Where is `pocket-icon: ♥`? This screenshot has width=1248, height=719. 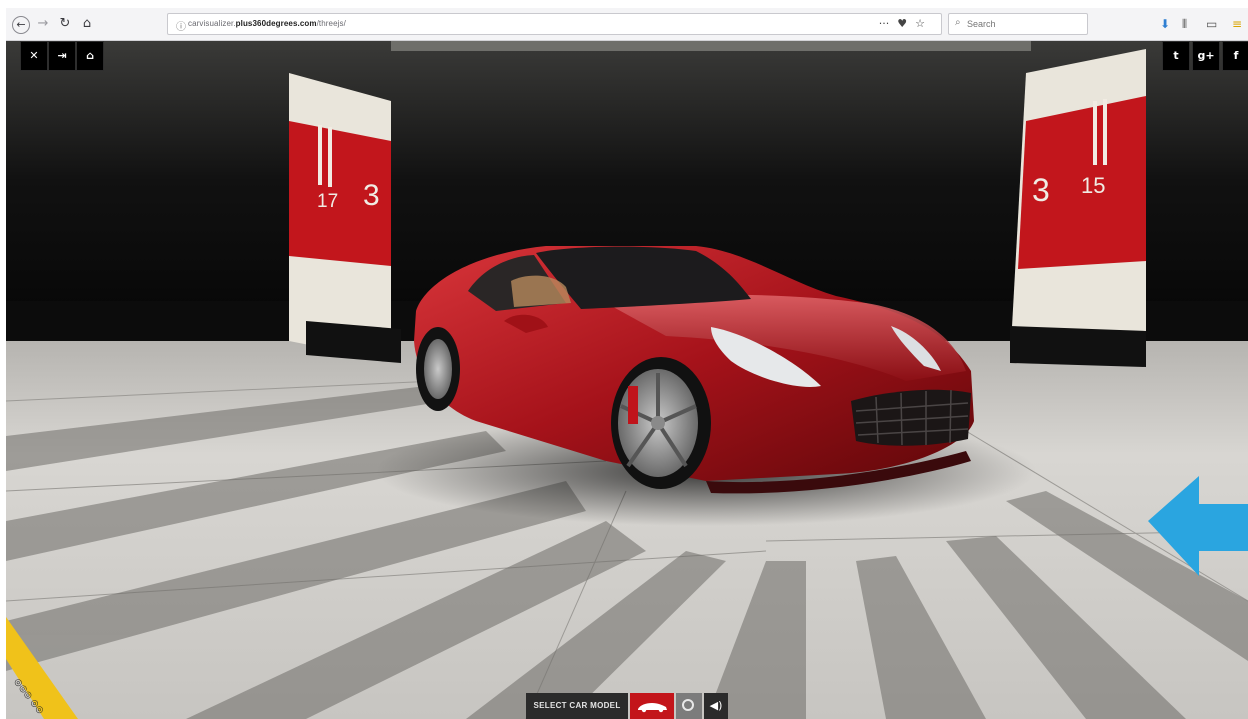
pocket-icon: ♥ is located at coordinates (902, 23).